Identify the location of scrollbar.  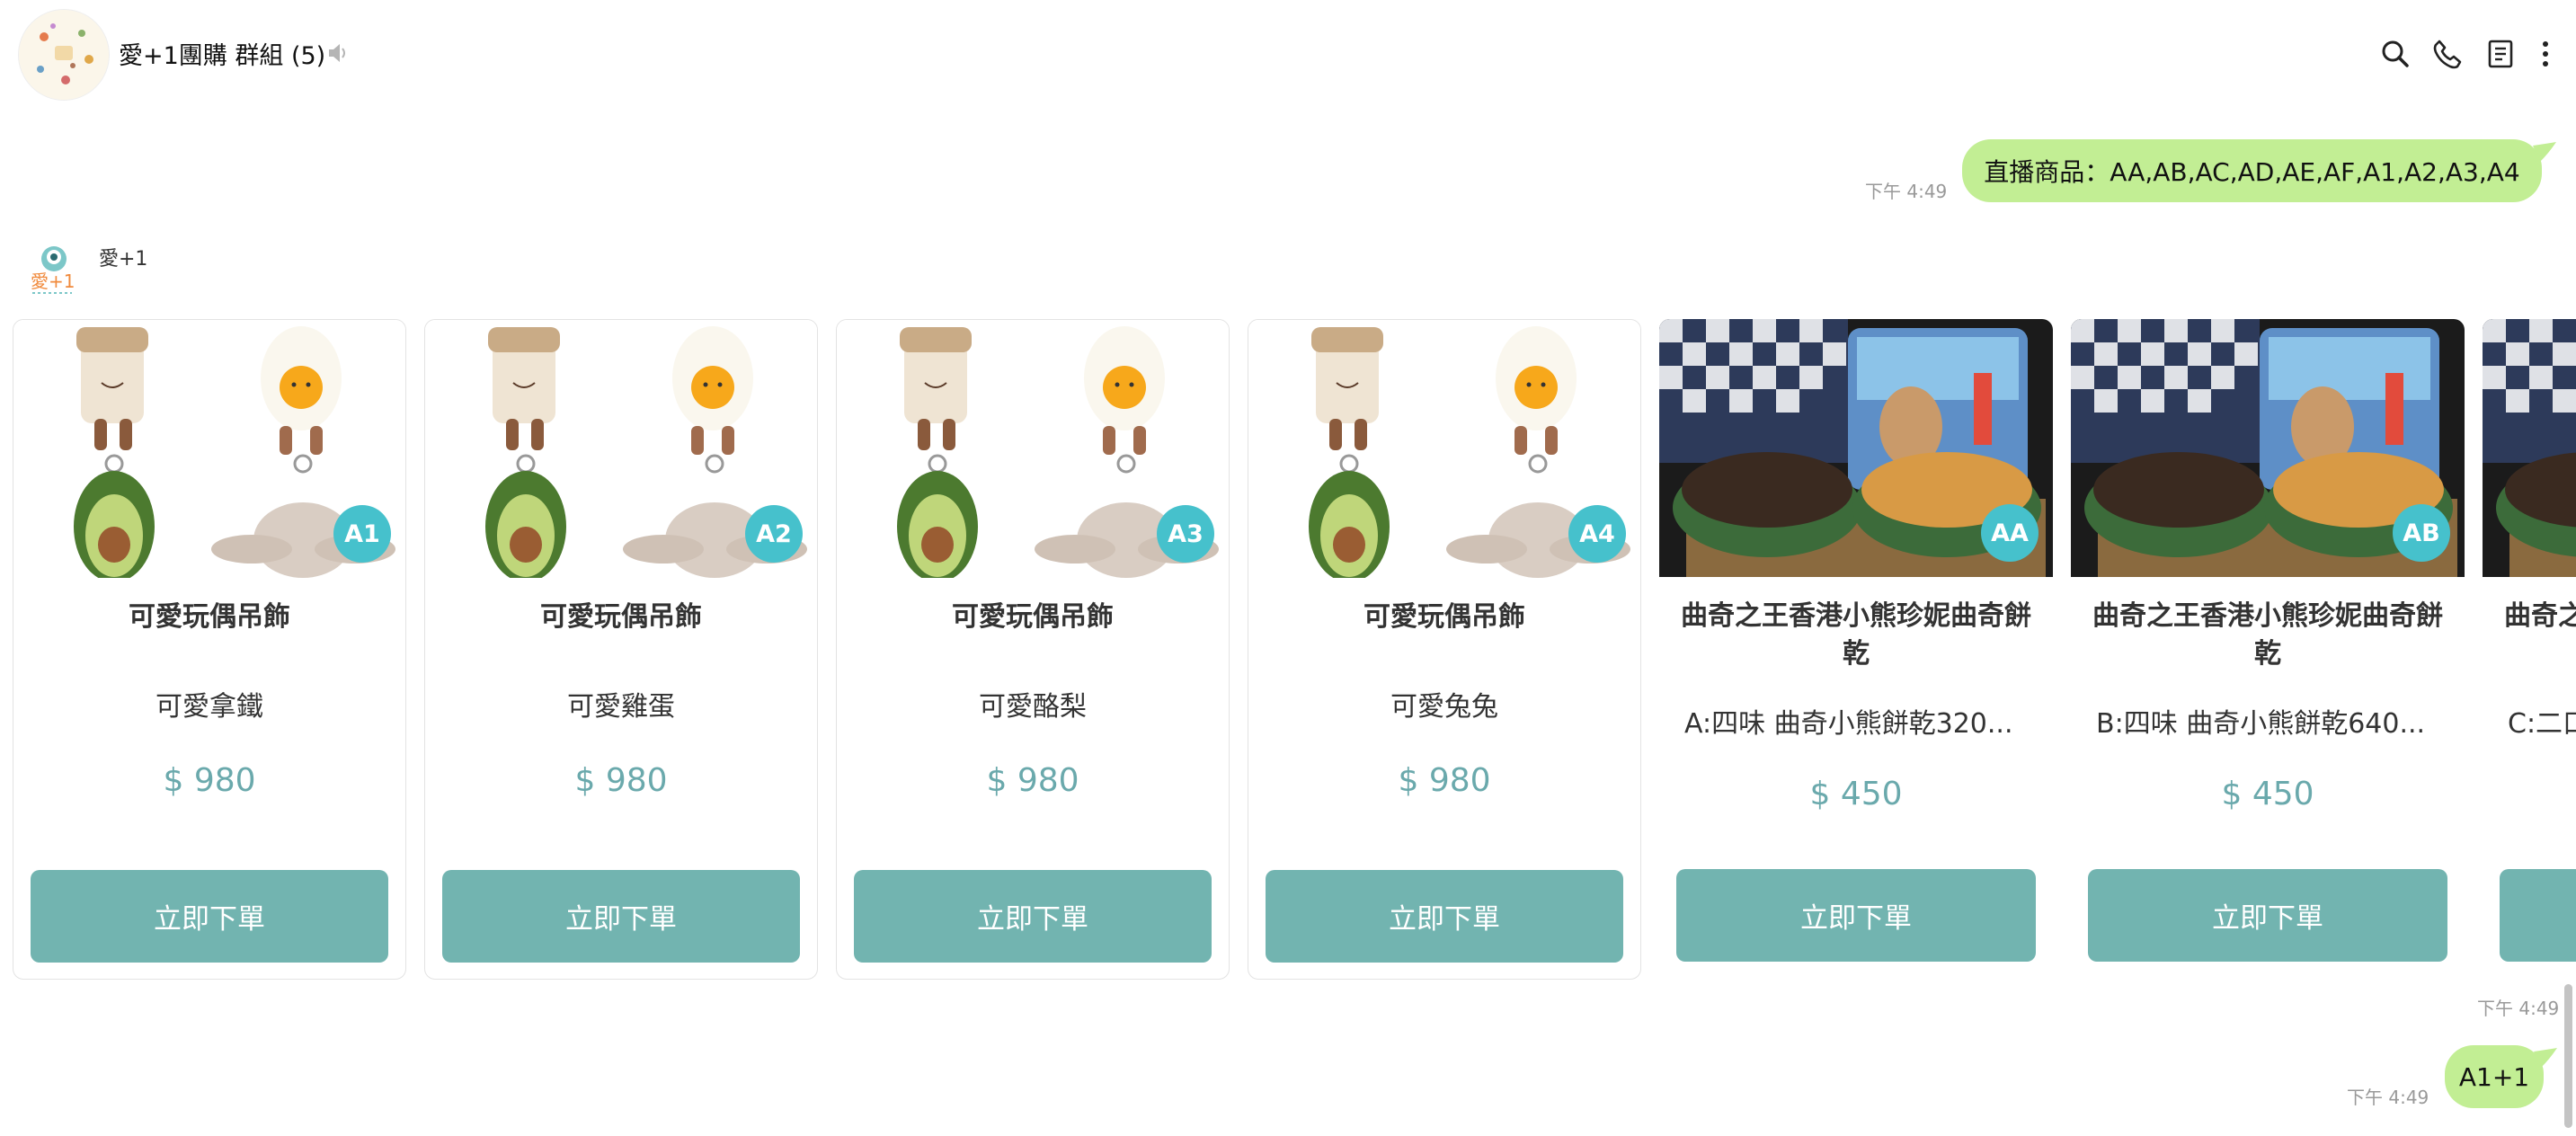
(2568, 1056).